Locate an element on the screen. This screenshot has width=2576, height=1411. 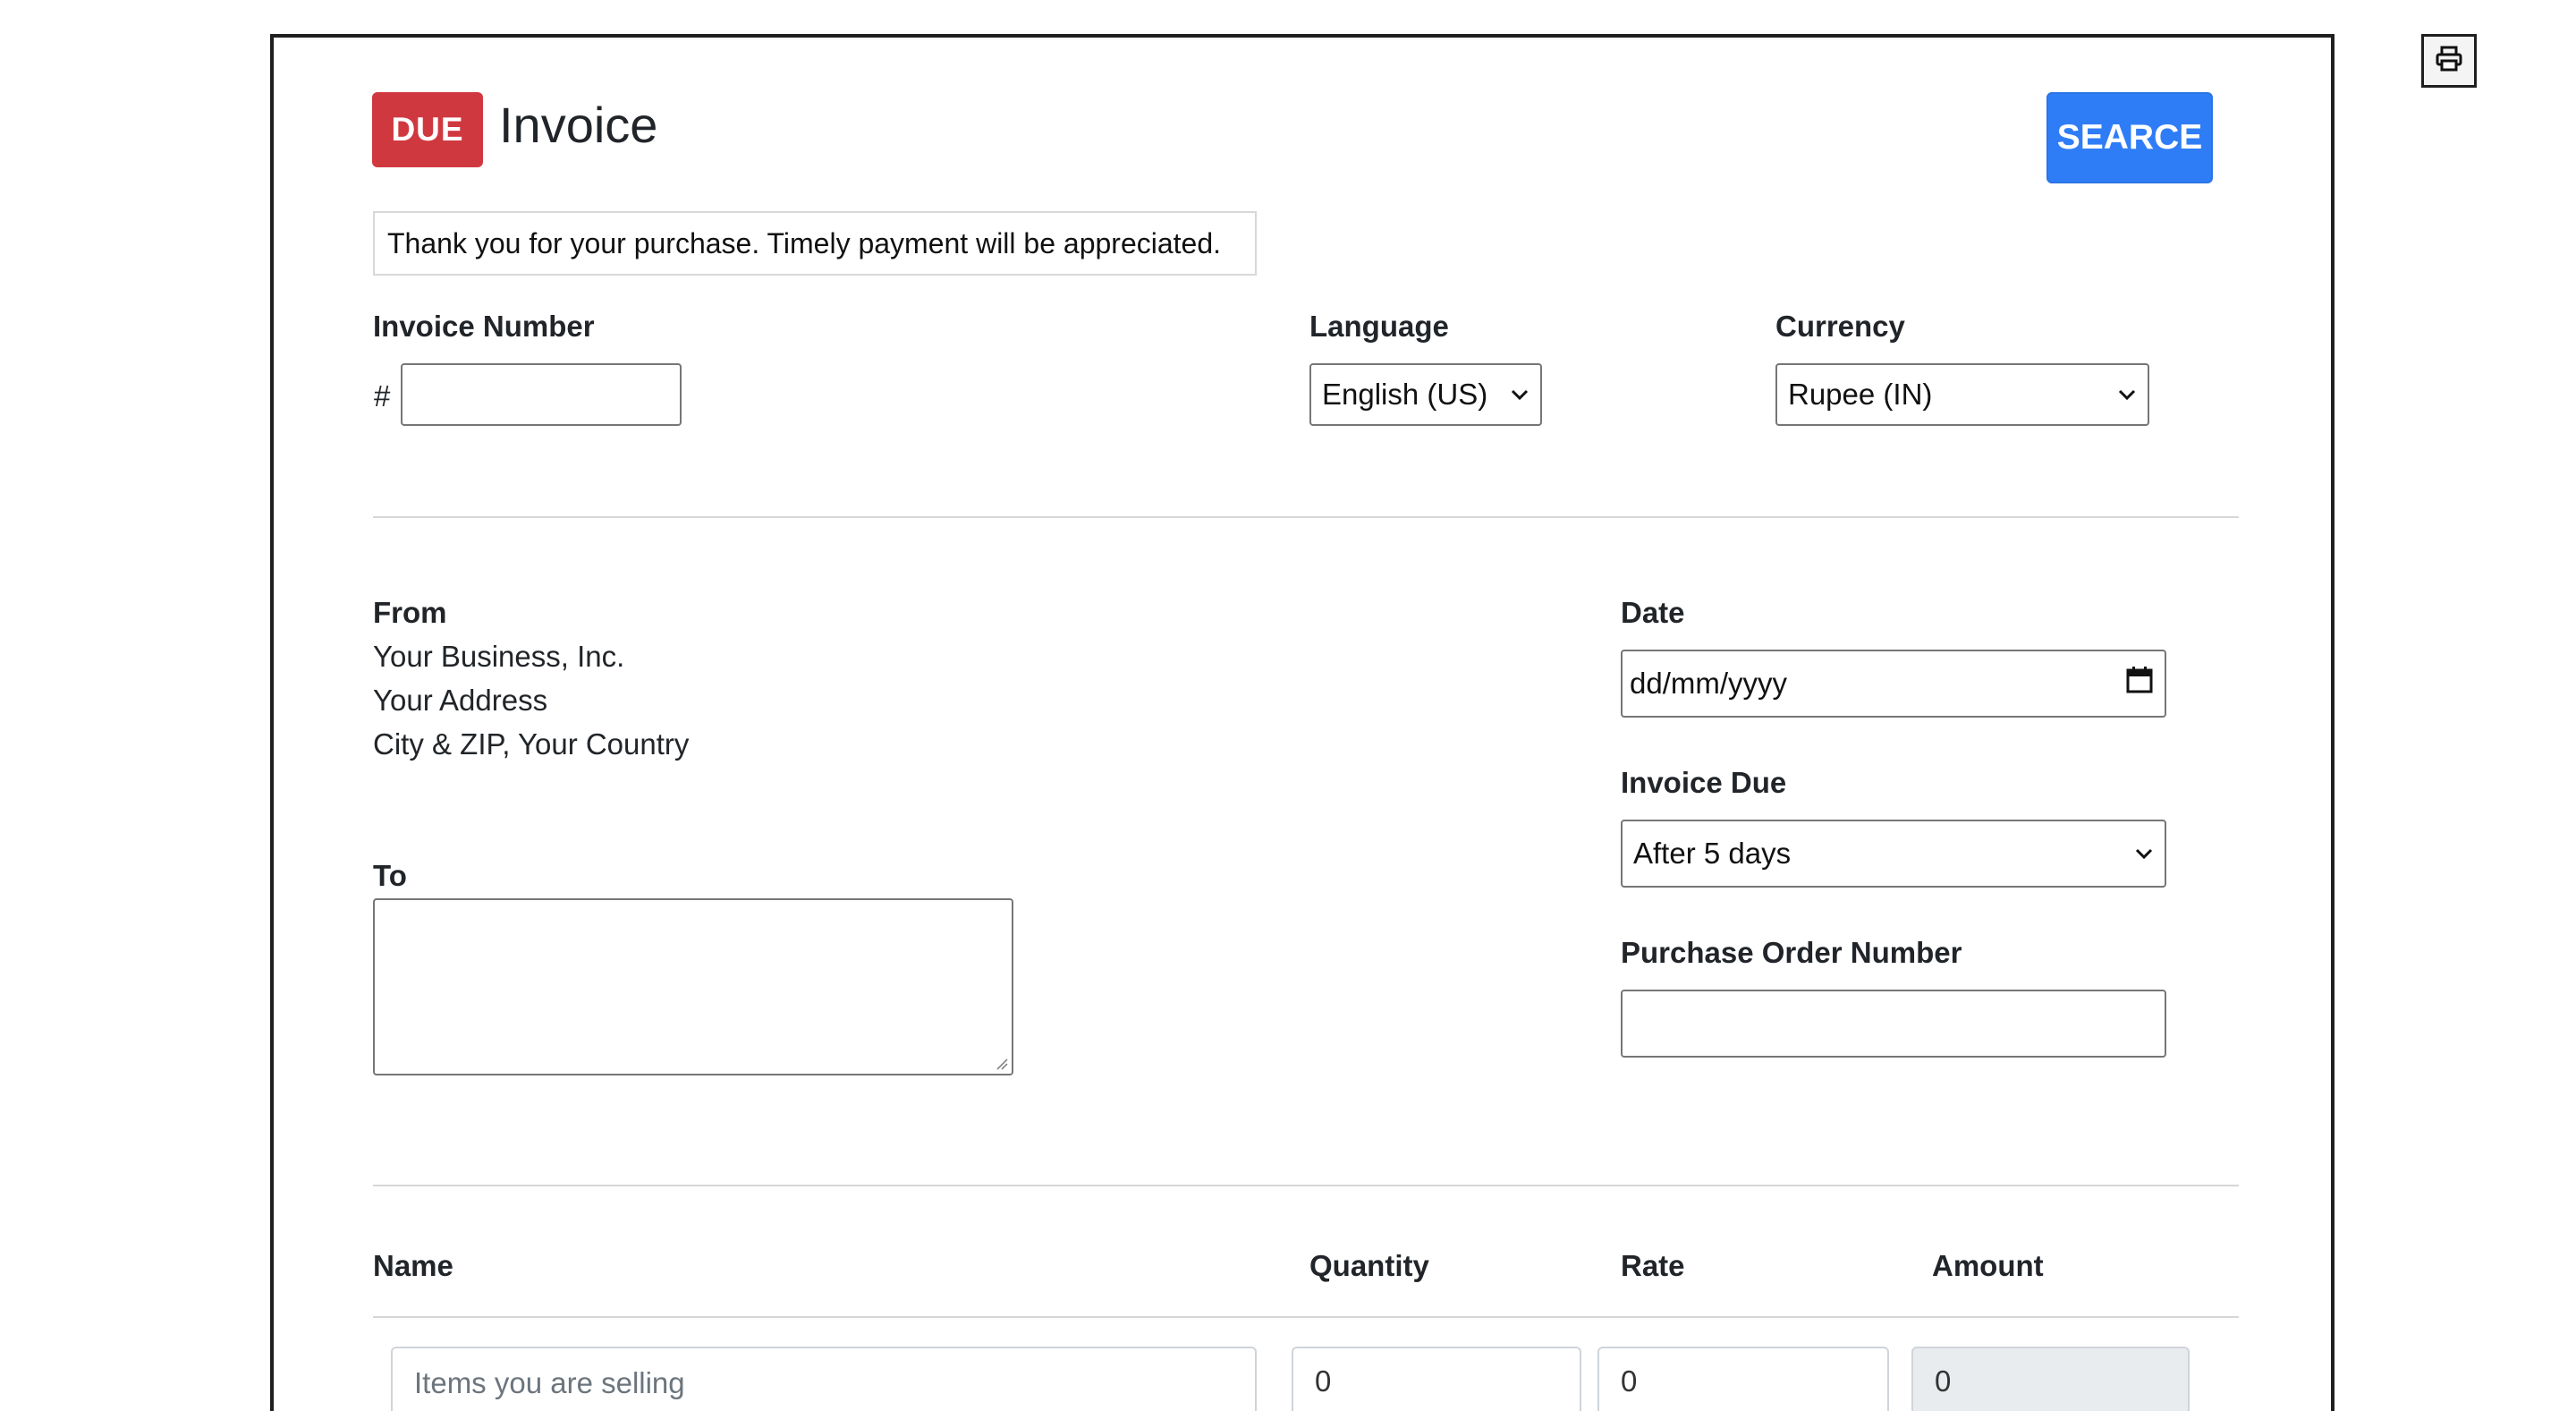
purchase-order-label: Purchase Order Number is located at coordinates (1791, 952).